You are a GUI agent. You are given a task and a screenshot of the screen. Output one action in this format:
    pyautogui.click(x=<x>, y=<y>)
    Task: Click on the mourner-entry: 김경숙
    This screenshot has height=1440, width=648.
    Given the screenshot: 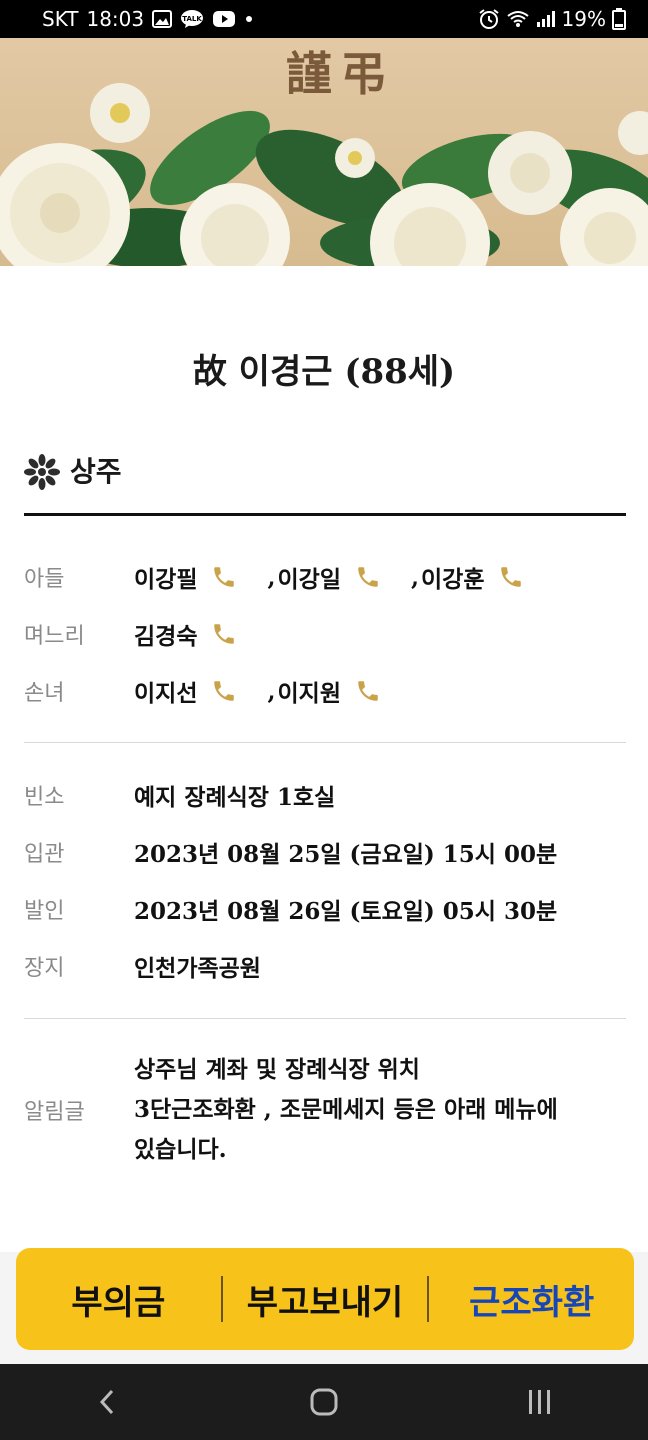 What is the action you would take?
    pyautogui.click(x=185, y=634)
    